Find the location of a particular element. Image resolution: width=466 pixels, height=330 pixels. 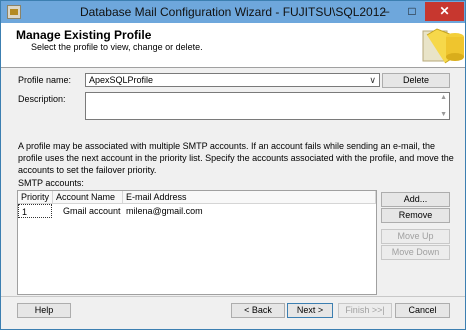

move-down-button: Move Down is located at coordinates (415, 252).